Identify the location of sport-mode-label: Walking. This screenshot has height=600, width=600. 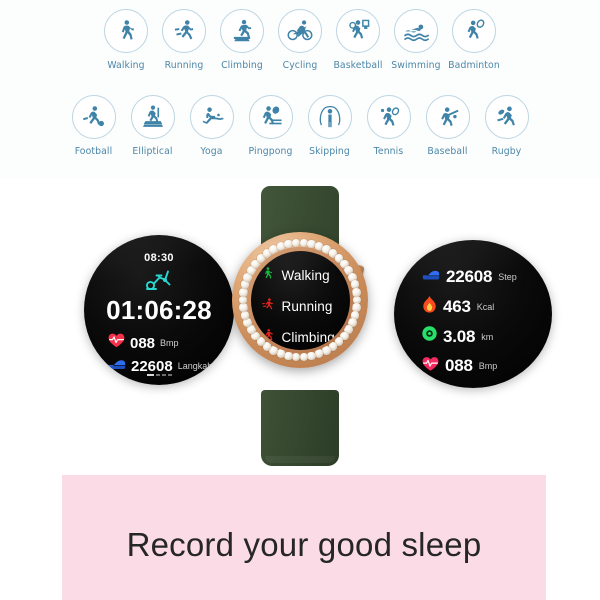
(126, 65).